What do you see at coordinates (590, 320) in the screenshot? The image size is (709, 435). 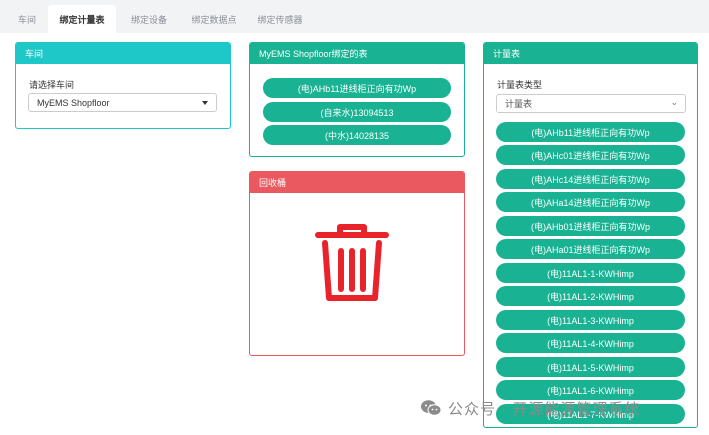 I see `meter-list-item: (电)11AL1-3-KWHimp` at bounding box center [590, 320].